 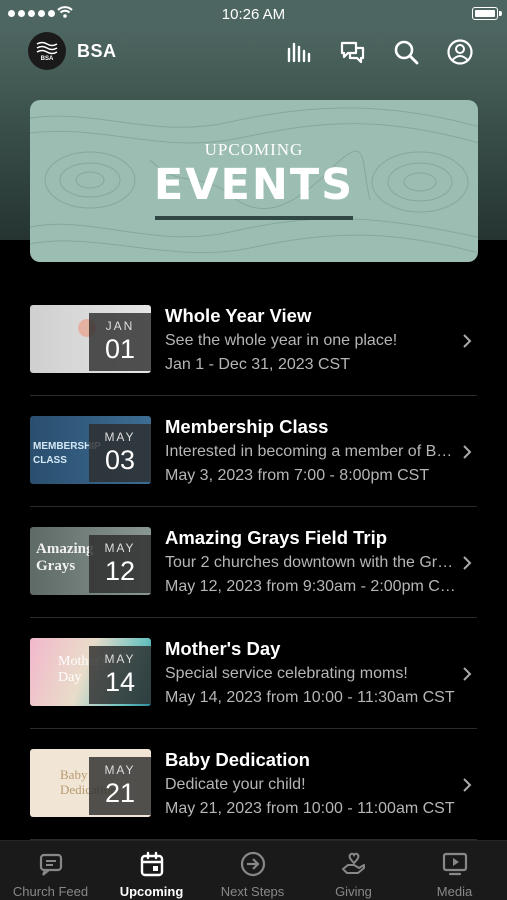 What do you see at coordinates (120, 326) in the screenshot?
I see `event-month: JAN` at bounding box center [120, 326].